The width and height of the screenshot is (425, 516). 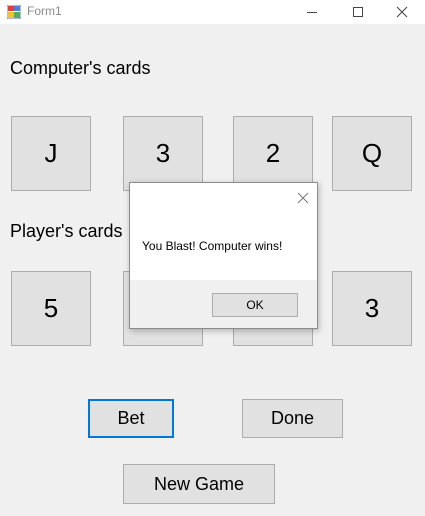 I want to click on computer-card-1: J, so click(x=51, y=153).